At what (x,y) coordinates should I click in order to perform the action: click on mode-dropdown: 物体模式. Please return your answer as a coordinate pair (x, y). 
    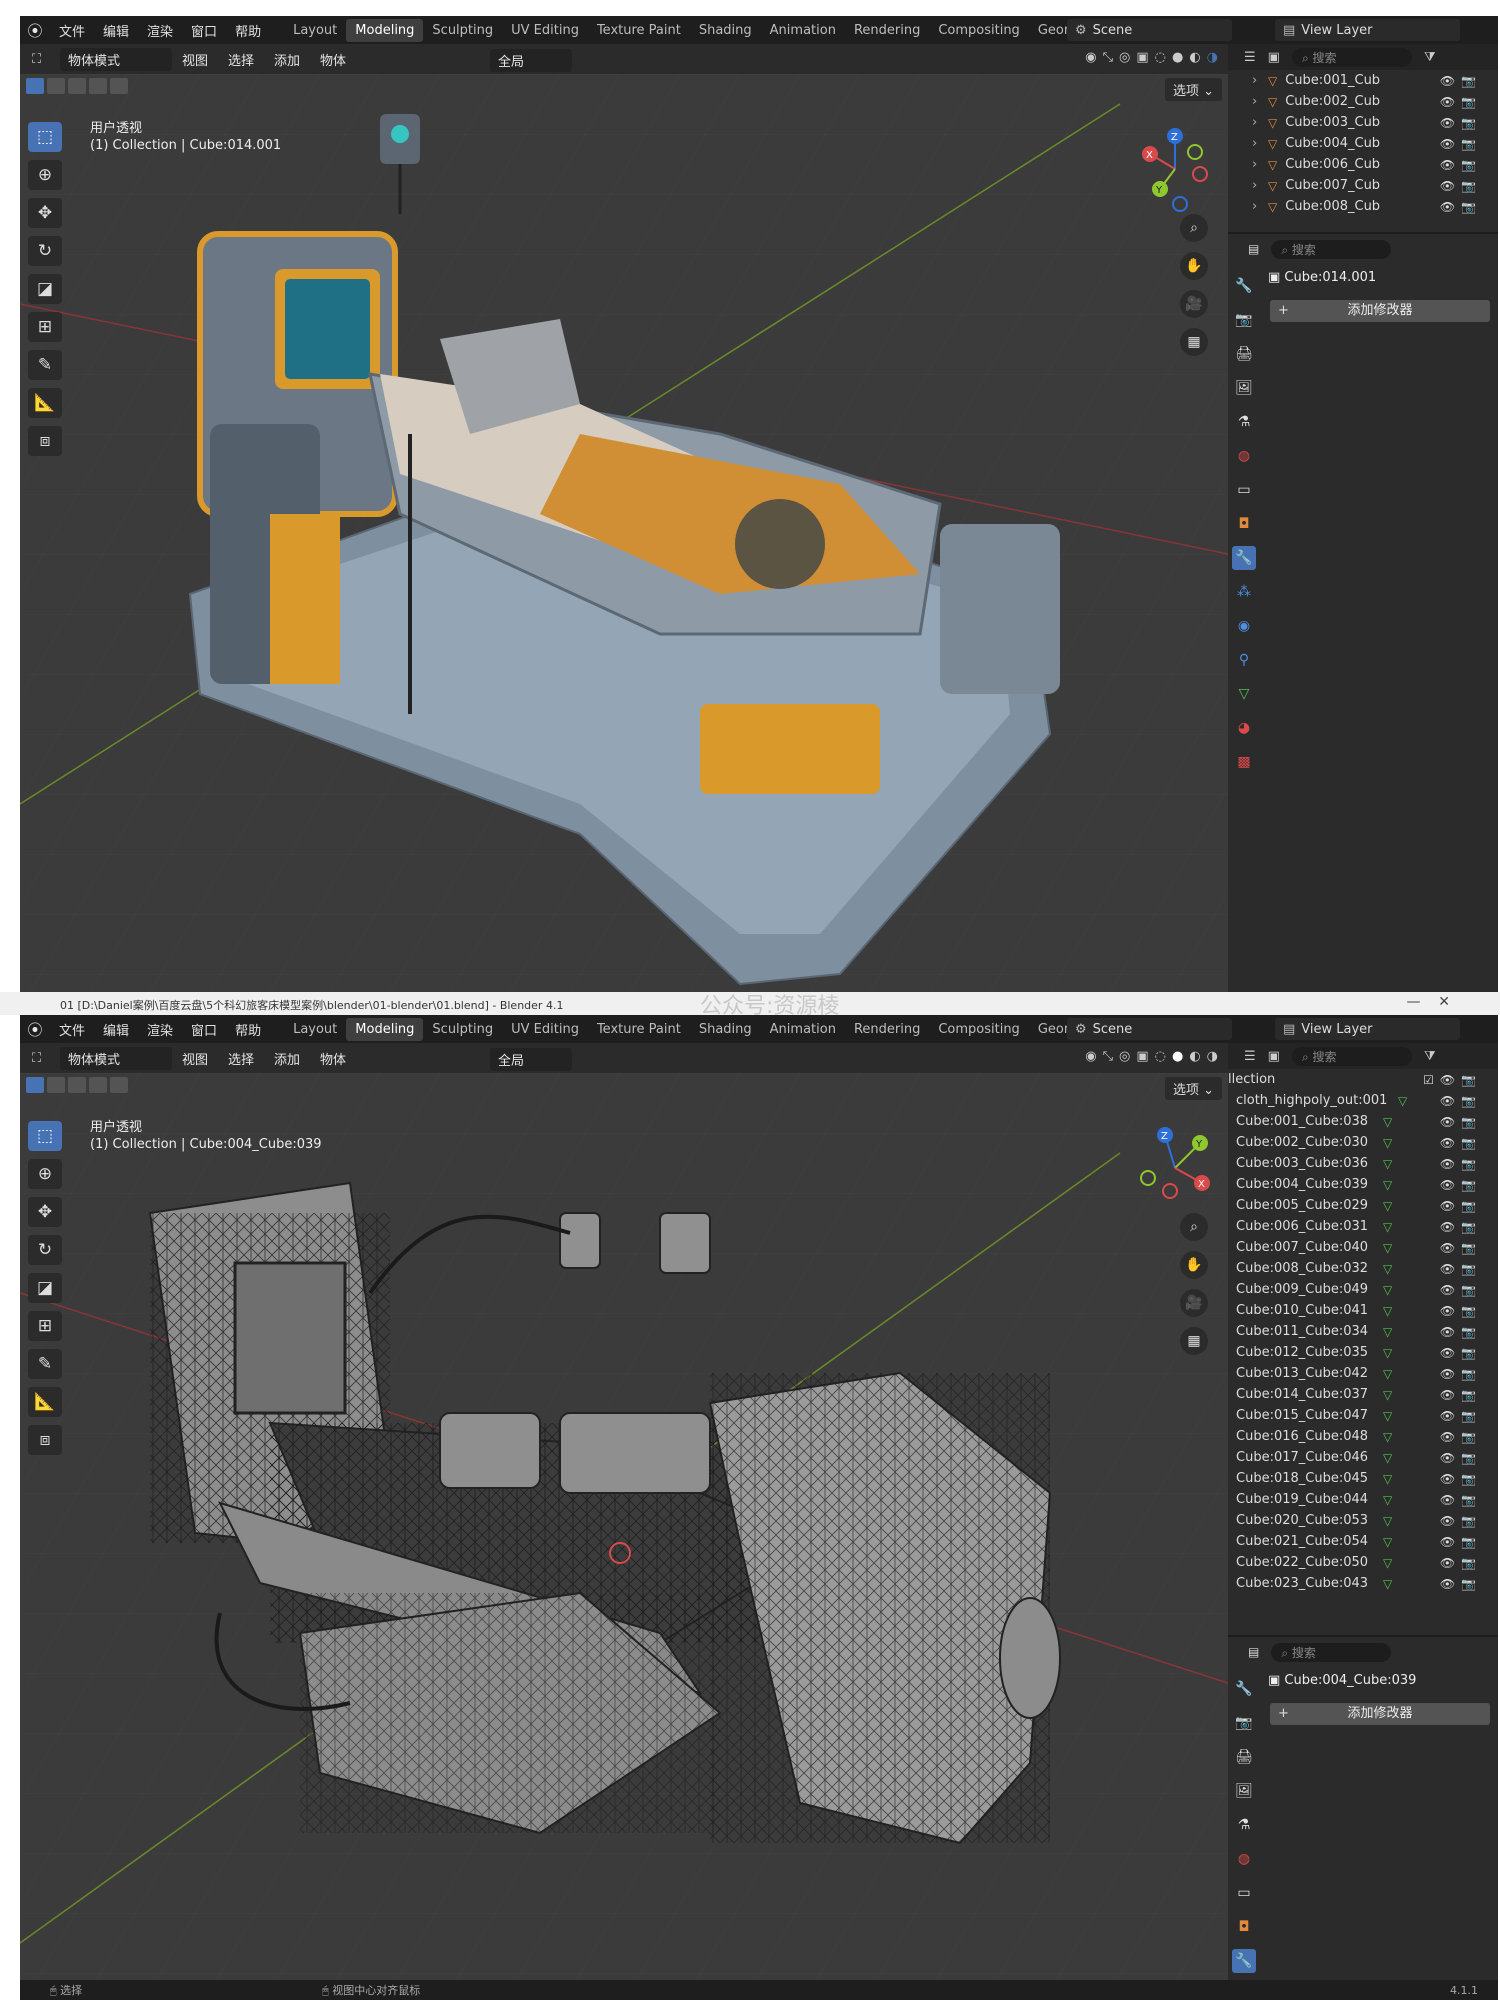
    Looking at the image, I should click on (116, 1058).